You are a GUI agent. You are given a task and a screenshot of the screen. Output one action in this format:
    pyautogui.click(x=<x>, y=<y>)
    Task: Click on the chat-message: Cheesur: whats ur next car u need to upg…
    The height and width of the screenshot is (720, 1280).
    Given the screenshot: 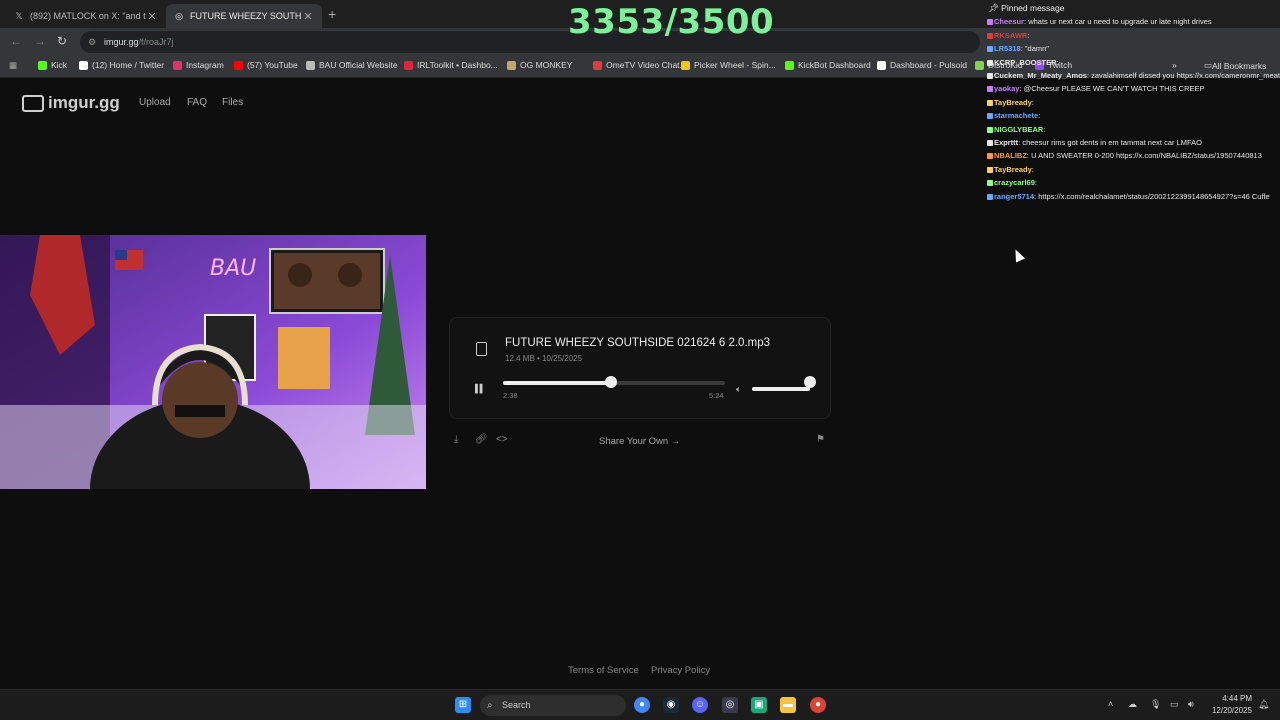 What is the action you would take?
    pyautogui.click(x=1132, y=21)
    